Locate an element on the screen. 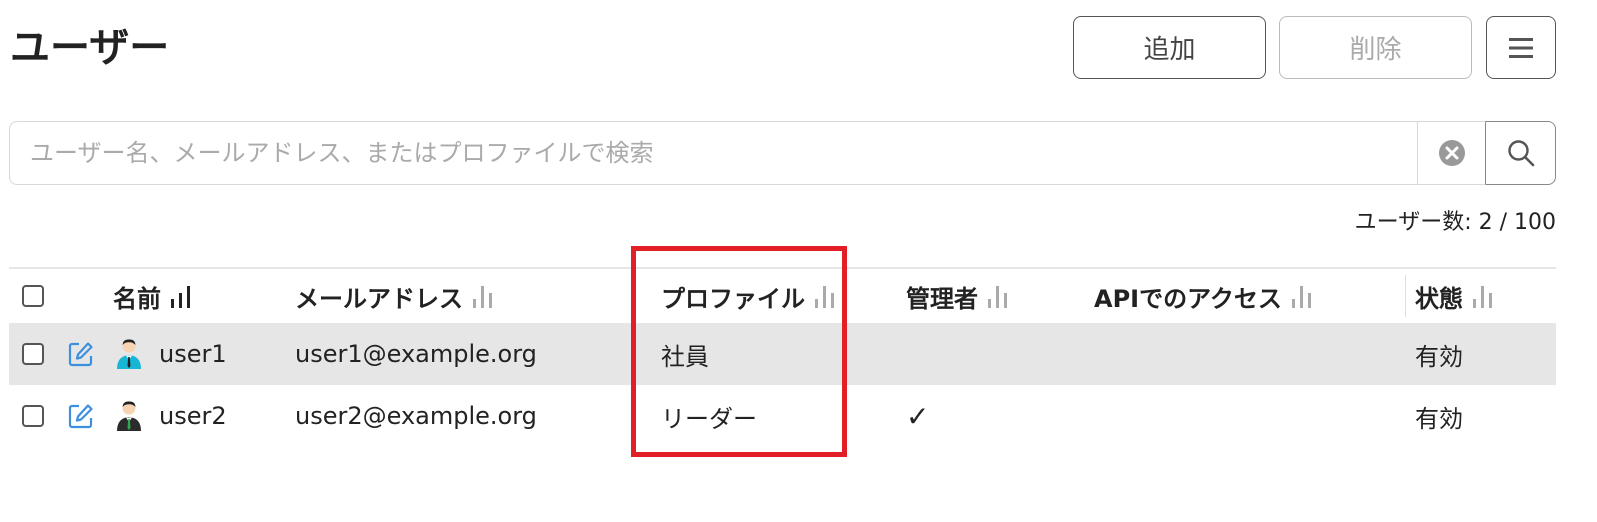  user-email: user2@example.org is located at coordinates (416, 416).